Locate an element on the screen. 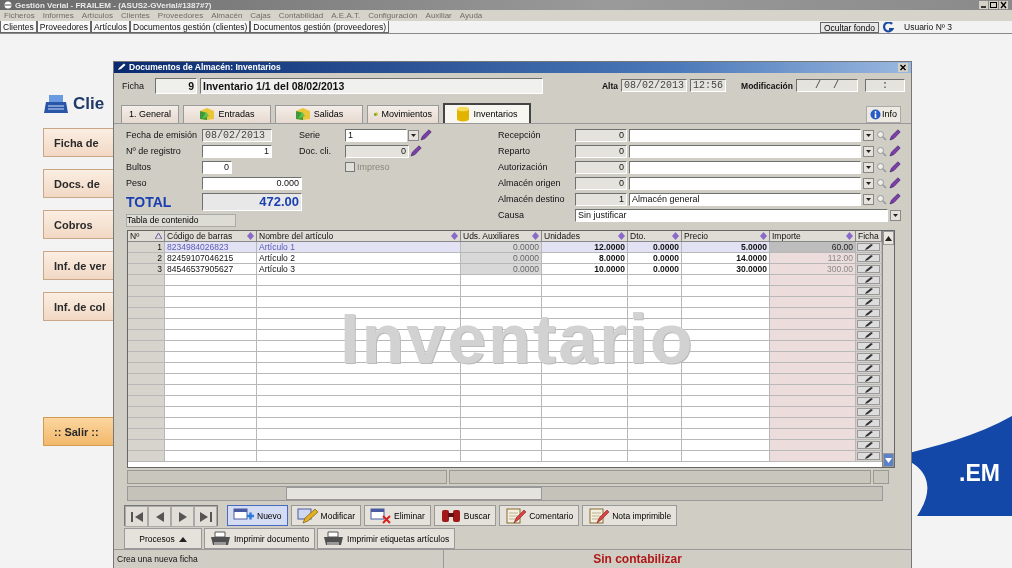  number-field: 0.000 is located at coordinates (252, 183).